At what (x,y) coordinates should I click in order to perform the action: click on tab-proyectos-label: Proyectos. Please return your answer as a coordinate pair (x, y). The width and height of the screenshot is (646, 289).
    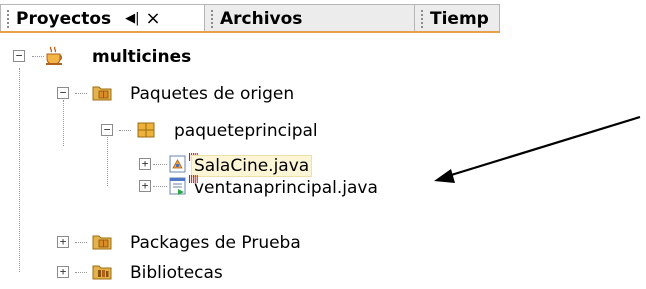
    Looking at the image, I should click on (64, 18).